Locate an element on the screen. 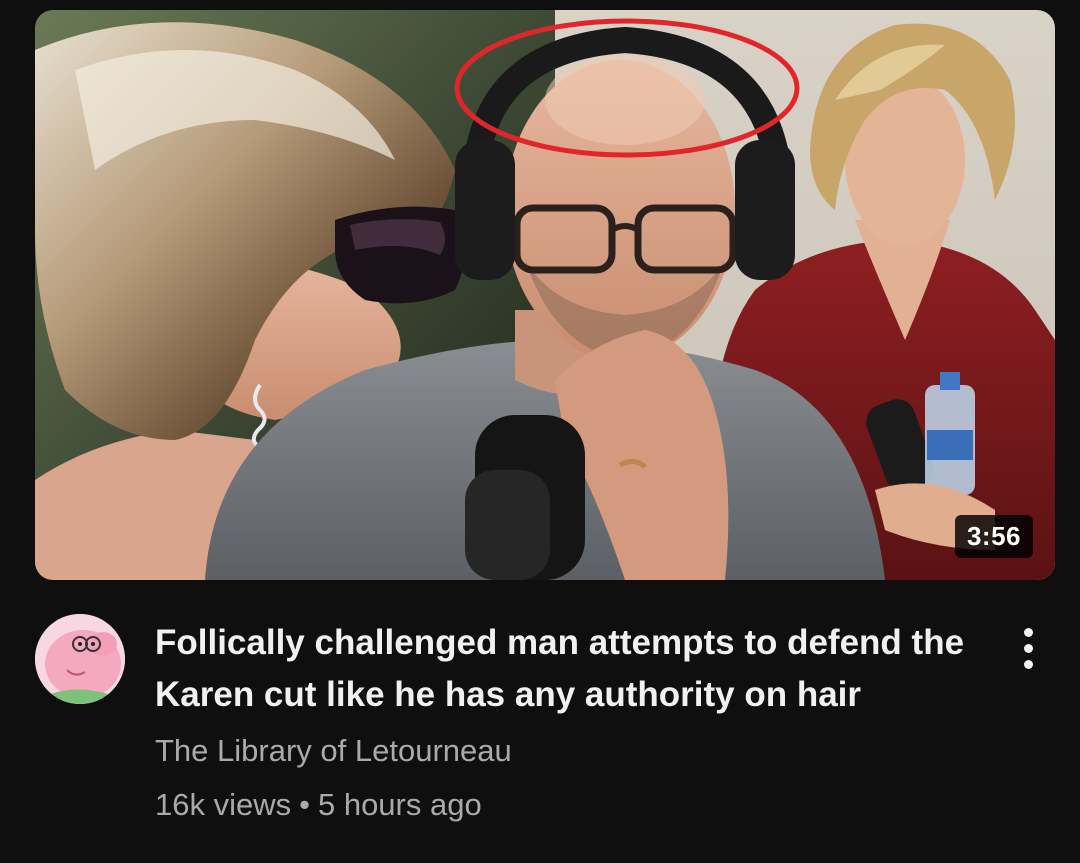  video-metadata: 16k views • 5 hours ago is located at coordinates (318, 805).